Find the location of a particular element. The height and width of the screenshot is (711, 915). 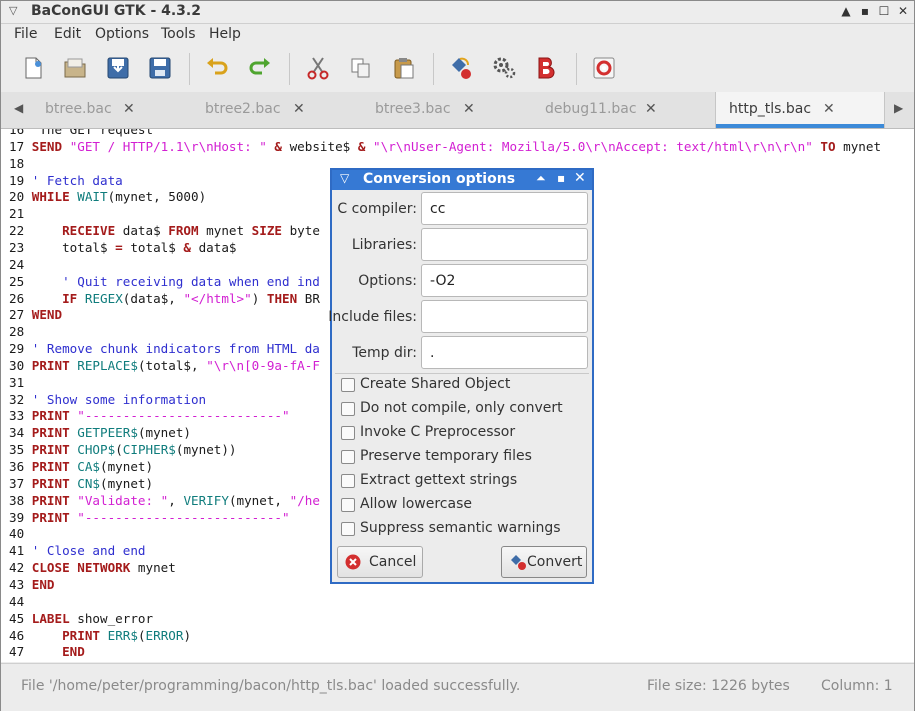

code-line: 23 total$ = total$ & data$ is located at coordinates (123, 247).